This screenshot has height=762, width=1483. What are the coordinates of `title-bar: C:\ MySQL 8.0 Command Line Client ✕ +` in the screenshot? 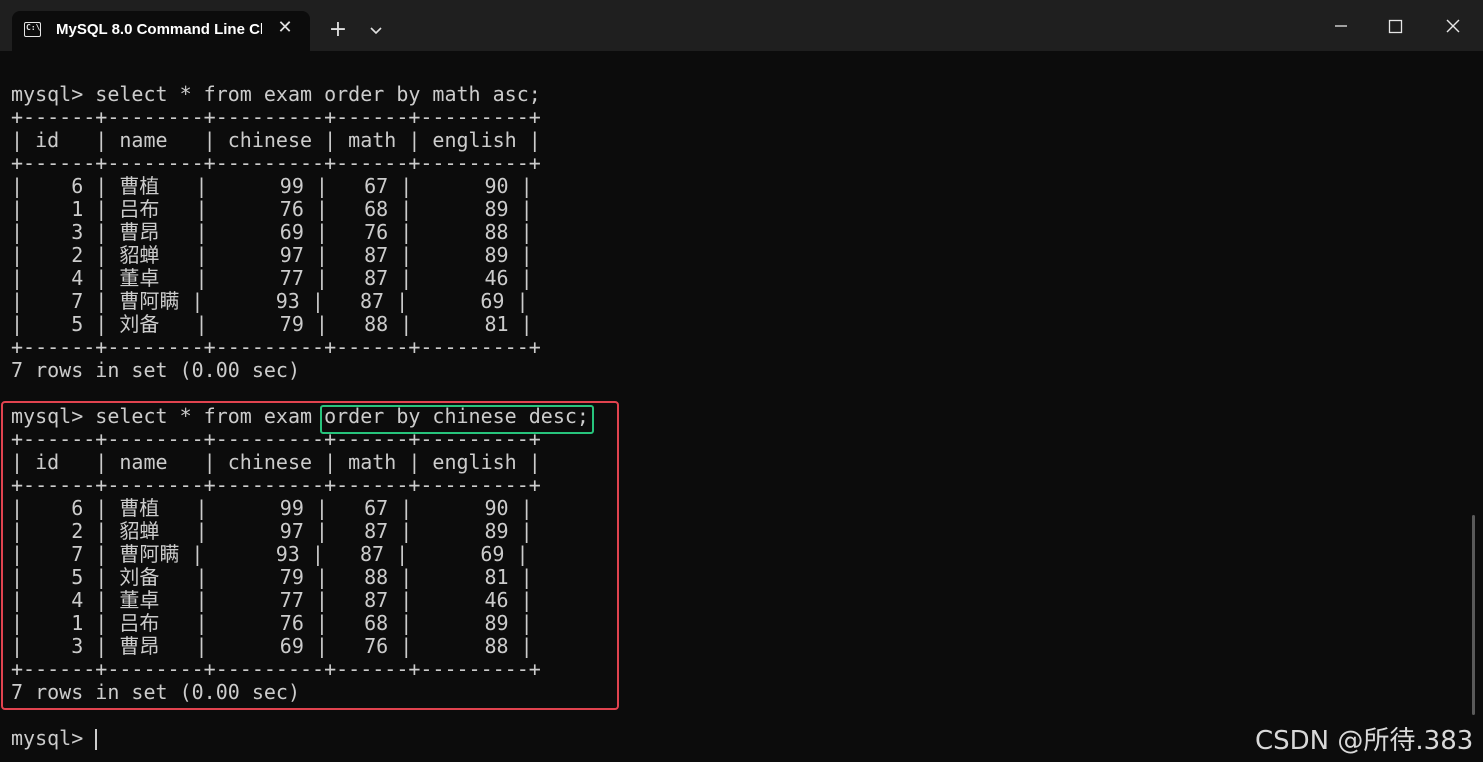 It's located at (741, 25).